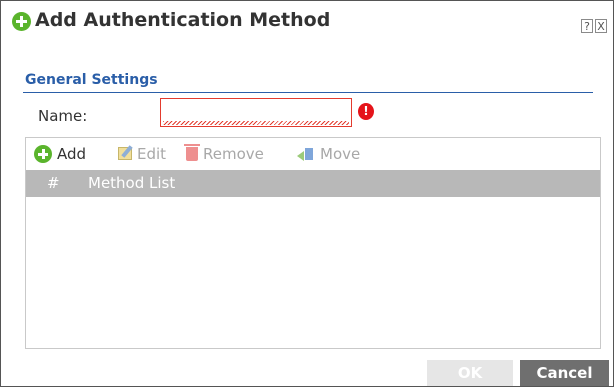 The image size is (614, 387). I want to click on add-icon, so click(43, 154).